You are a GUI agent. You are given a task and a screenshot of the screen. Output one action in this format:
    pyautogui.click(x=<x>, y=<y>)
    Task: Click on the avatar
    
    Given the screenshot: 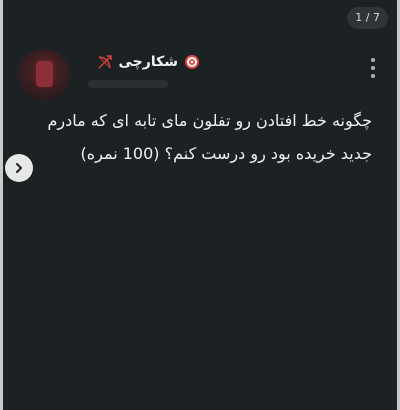 What is the action you would take?
    pyautogui.click(x=44, y=75)
    